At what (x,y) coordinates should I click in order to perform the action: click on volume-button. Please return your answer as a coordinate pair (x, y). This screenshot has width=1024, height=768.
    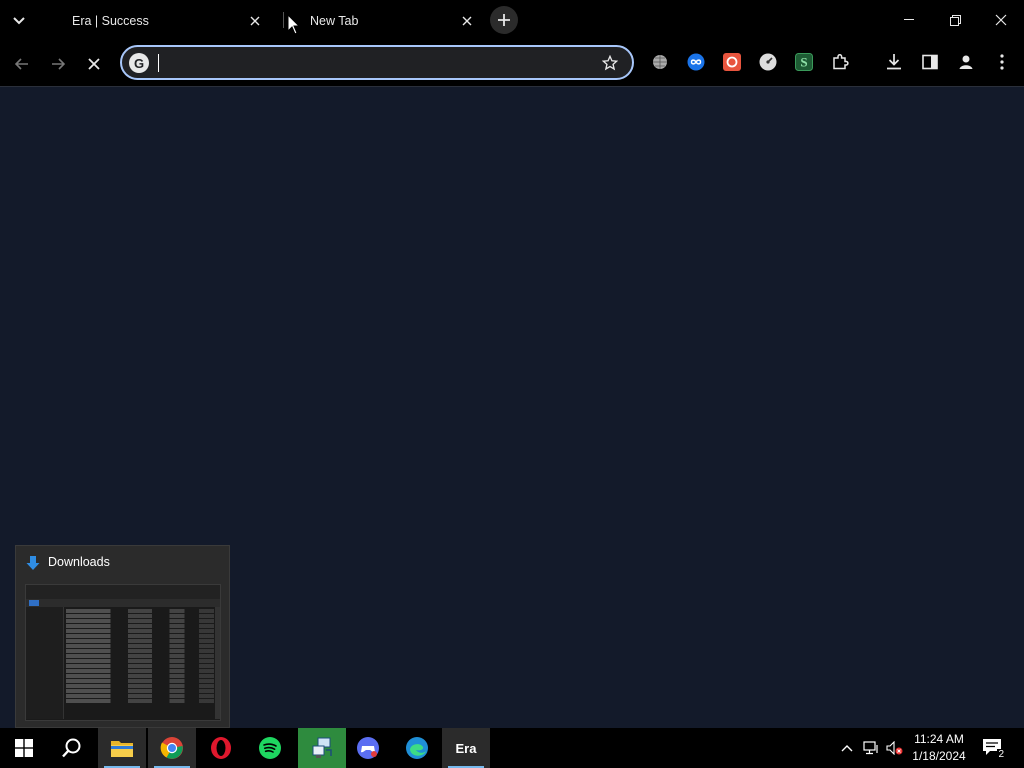
    Looking at the image, I should click on (895, 748).